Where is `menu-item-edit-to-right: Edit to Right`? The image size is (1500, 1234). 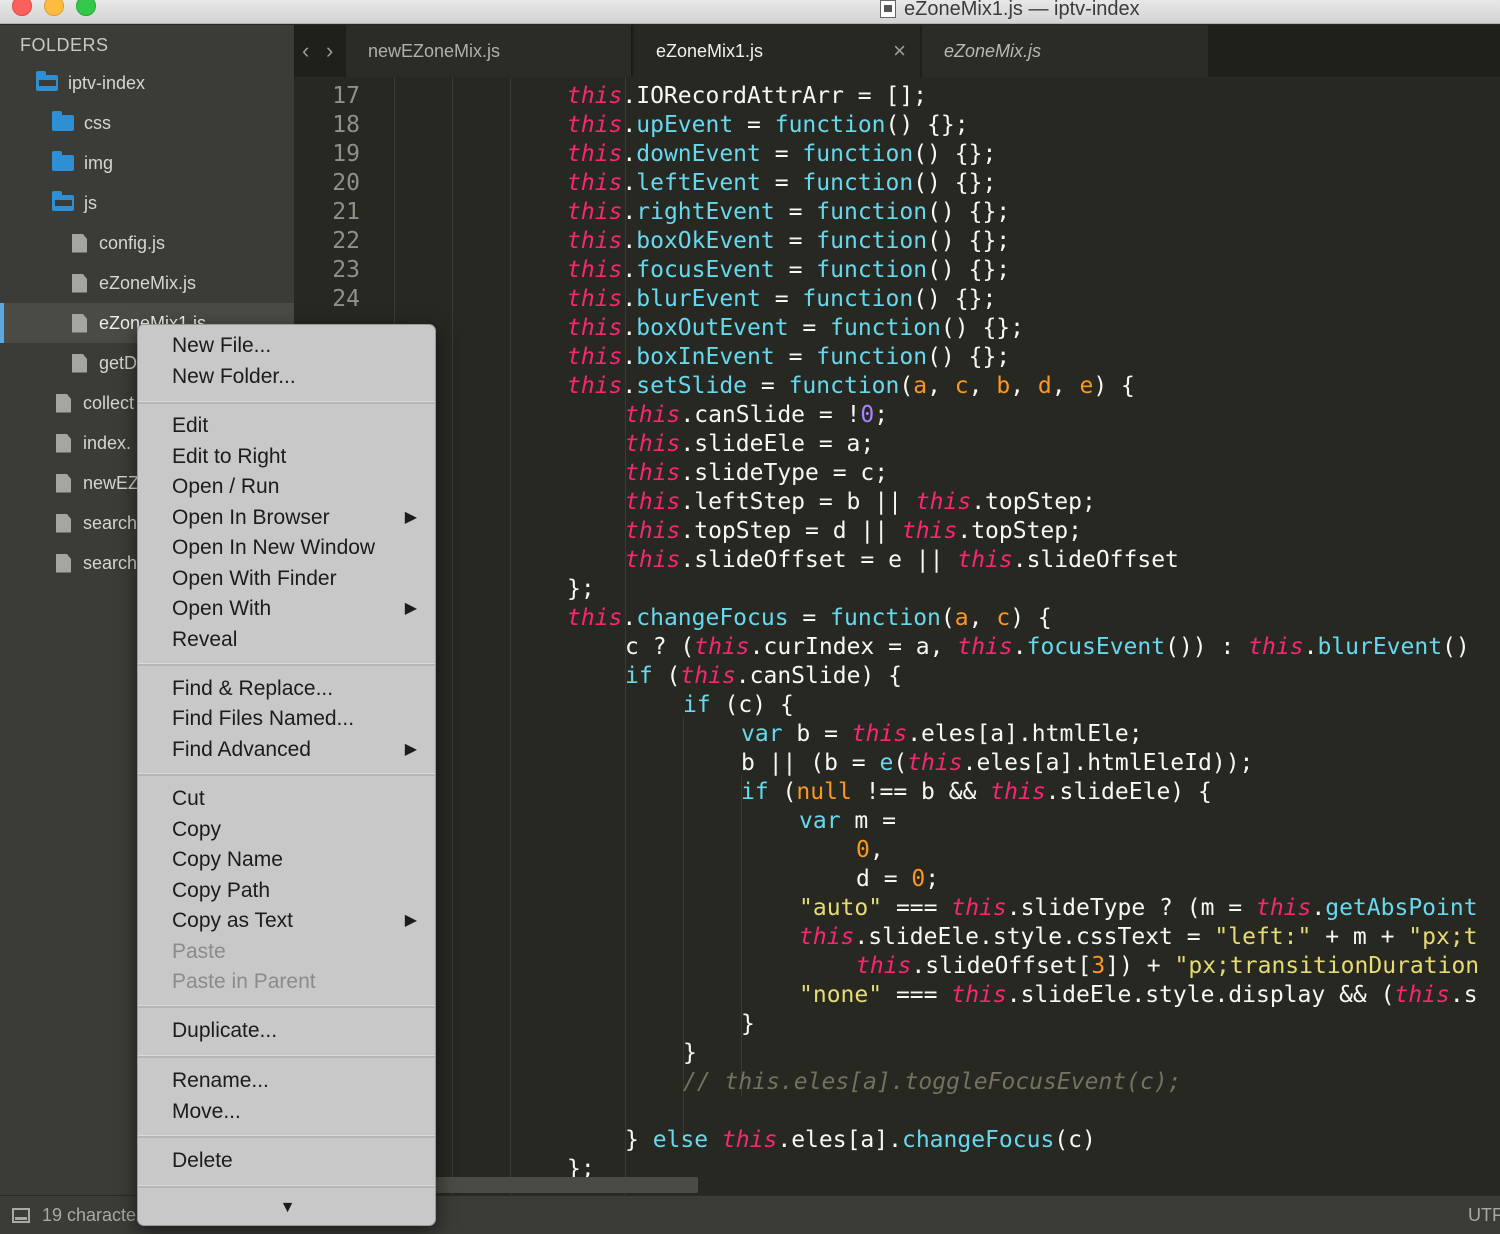 menu-item-edit-to-right: Edit to Right is located at coordinates (286, 457).